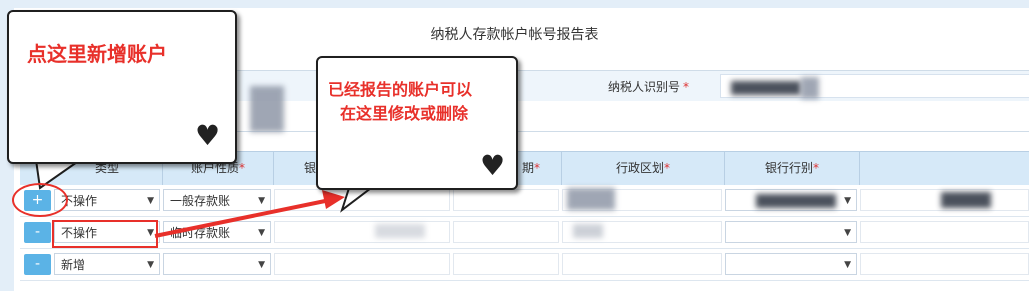  What do you see at coordinates (40, 200) in the screenshot?
I see `highlight-ring` at bounding box center [40, 200].